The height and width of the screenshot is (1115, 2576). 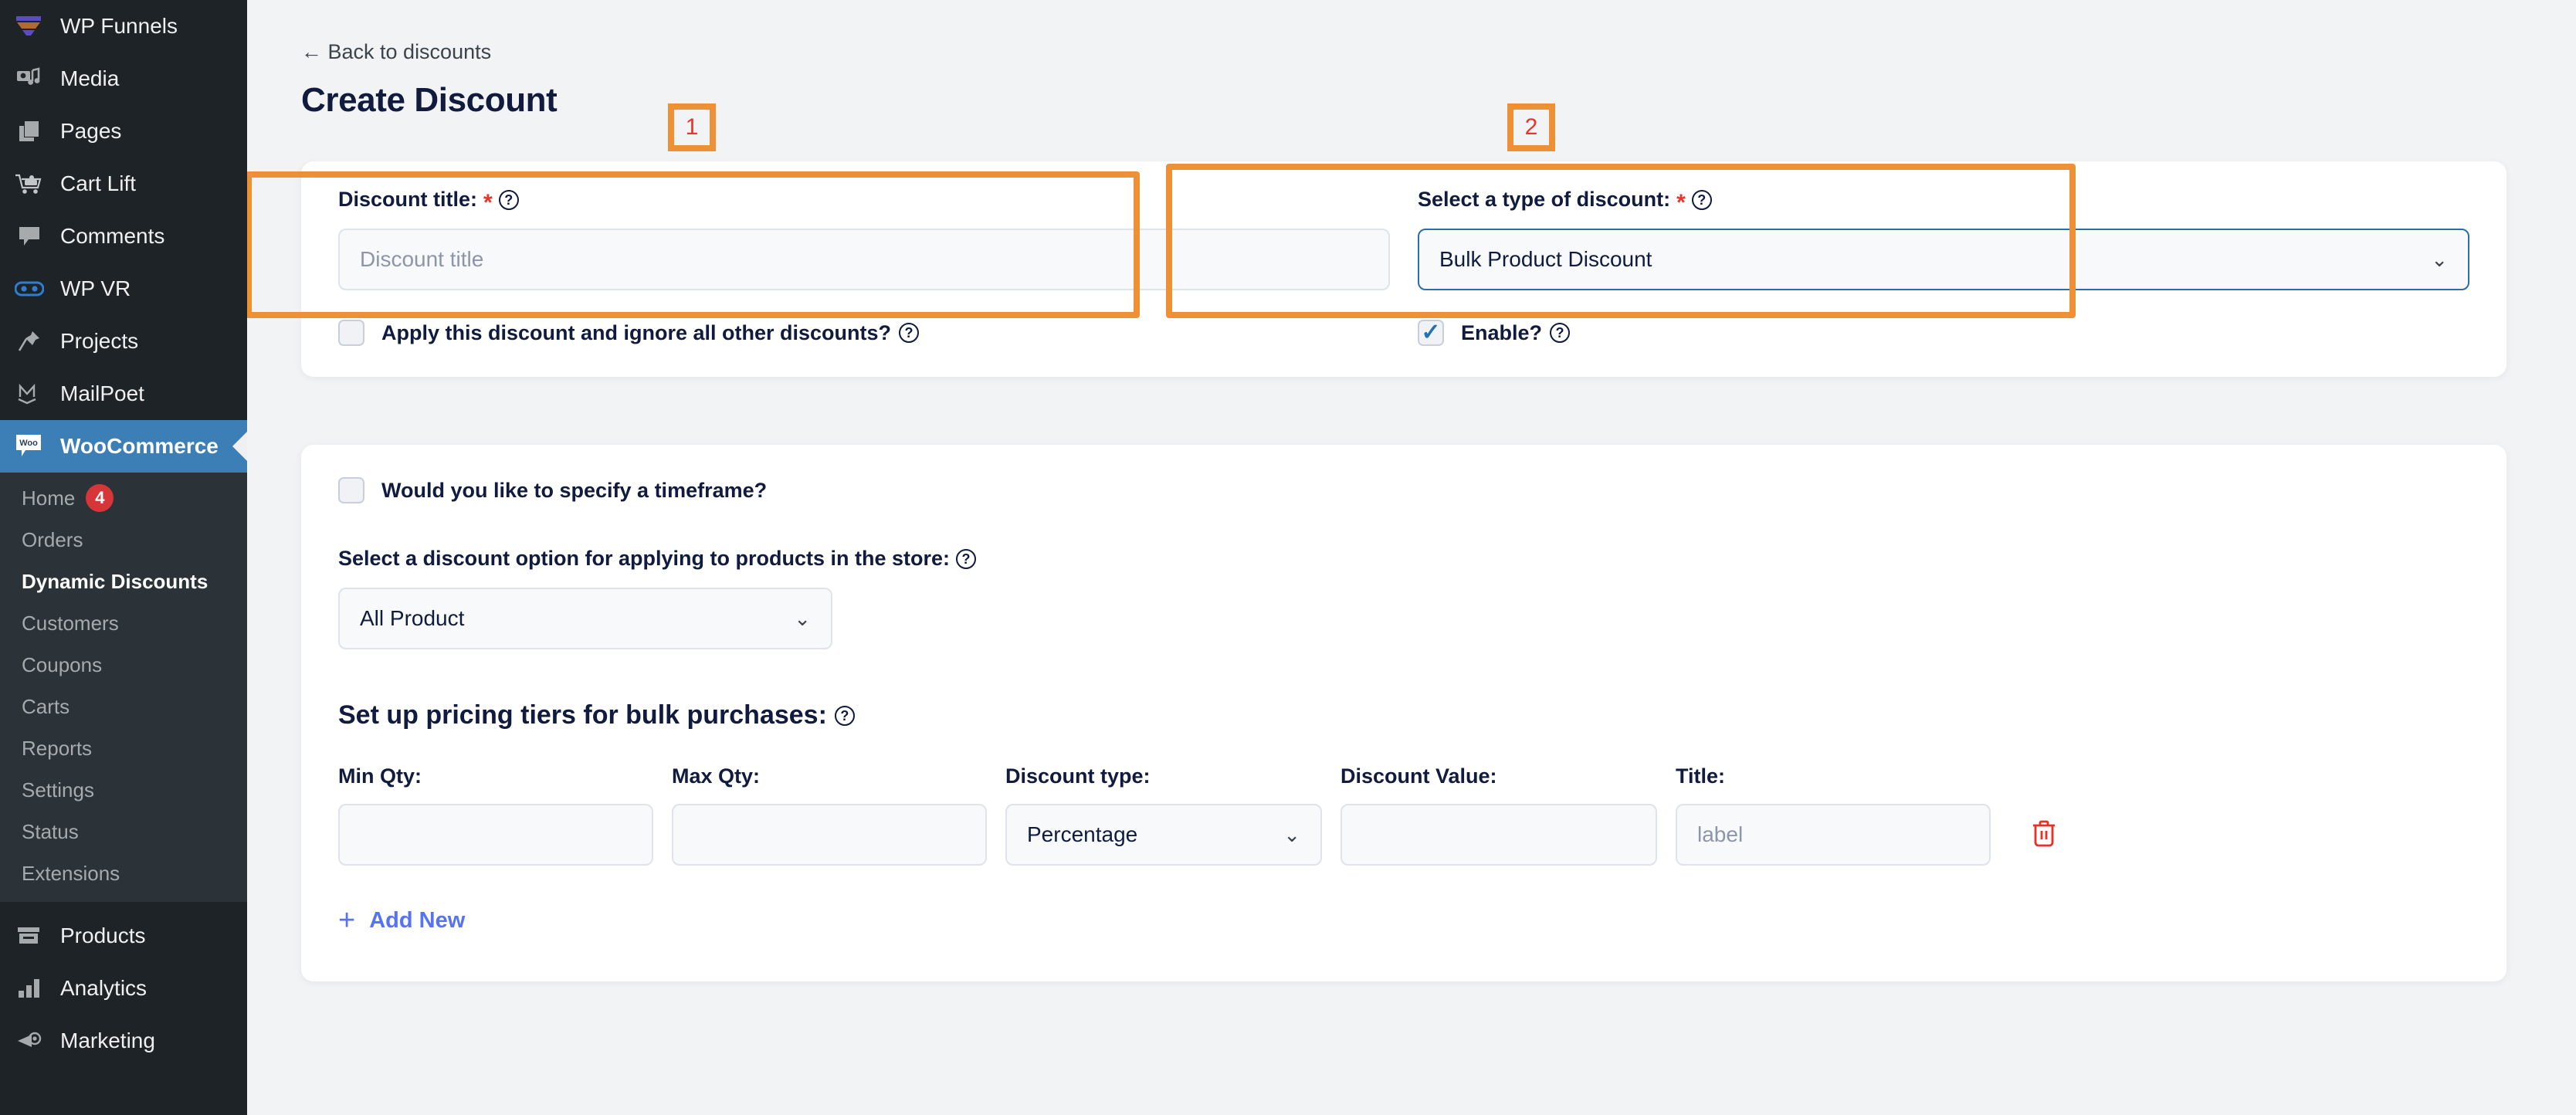 I want to click on plus-icon: +, so click(x=347, y=920).